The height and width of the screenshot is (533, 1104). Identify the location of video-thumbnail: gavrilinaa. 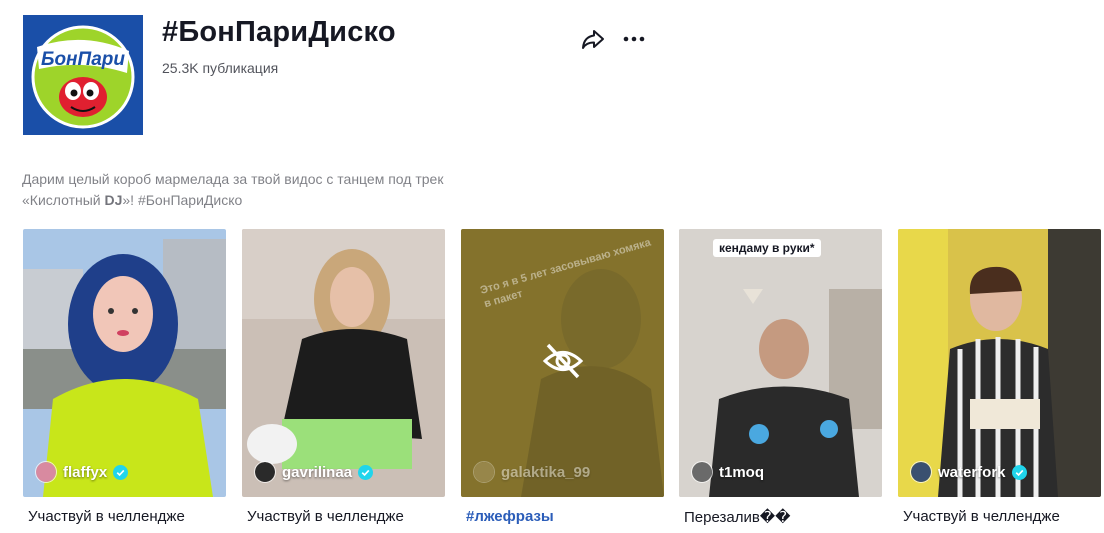
(343, 363).